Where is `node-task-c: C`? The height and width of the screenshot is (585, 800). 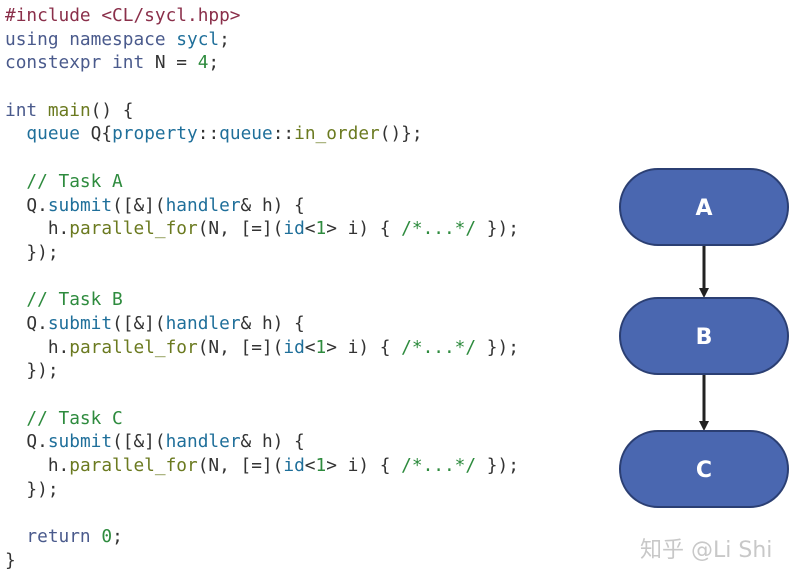 node-task-c: C is located at coordinates (704, 469).